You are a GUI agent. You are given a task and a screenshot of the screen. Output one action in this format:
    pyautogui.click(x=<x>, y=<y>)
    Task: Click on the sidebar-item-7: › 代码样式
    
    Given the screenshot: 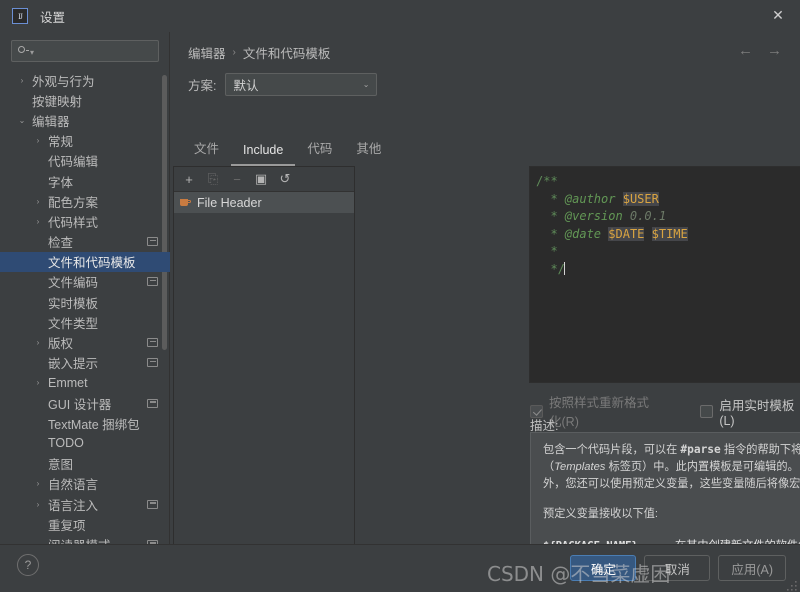 What is the action you would take?
    pyautogui.click(x=85, y=221)
    